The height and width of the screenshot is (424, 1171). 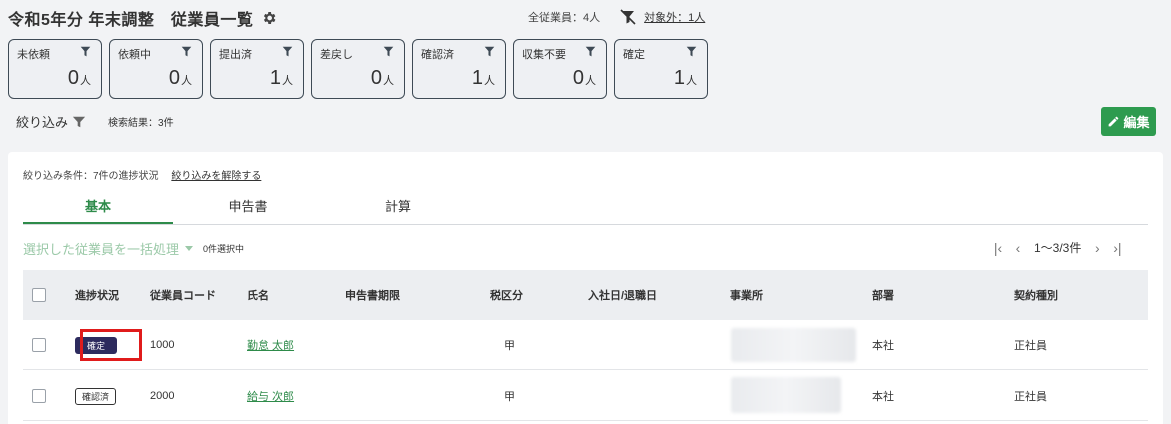 What do you see at coordinates (216, 176) in the screenshot?
I see `clear-filter-link: 絞り込みを解除する` at bounding box center [216, 176].